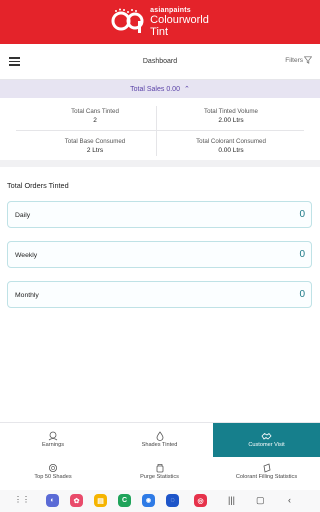 Image resolution: width=320 pixels, height=512 pixels. I want to click on total-sales-label: Total Sales, so click(147, 89).